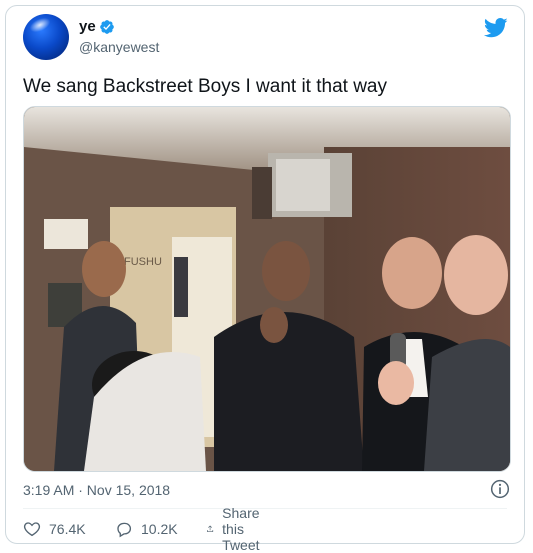  I want to click on share-icon, so click(210, 529).